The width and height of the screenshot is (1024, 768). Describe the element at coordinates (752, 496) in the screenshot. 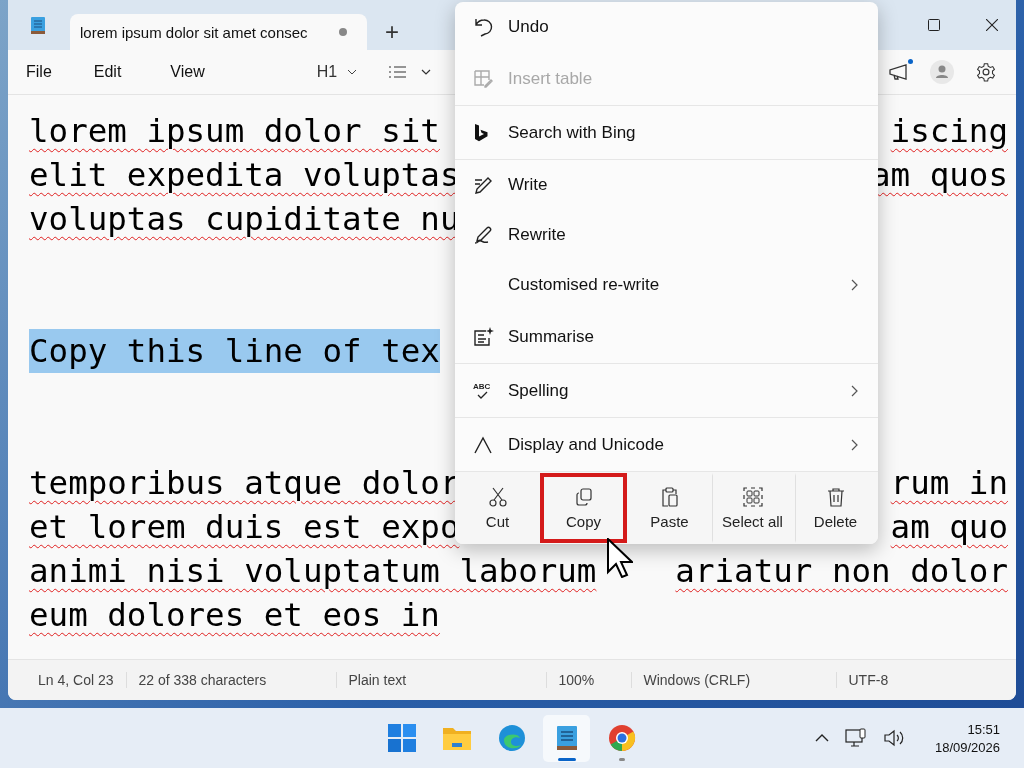

I see `select-all-icon` at that location.